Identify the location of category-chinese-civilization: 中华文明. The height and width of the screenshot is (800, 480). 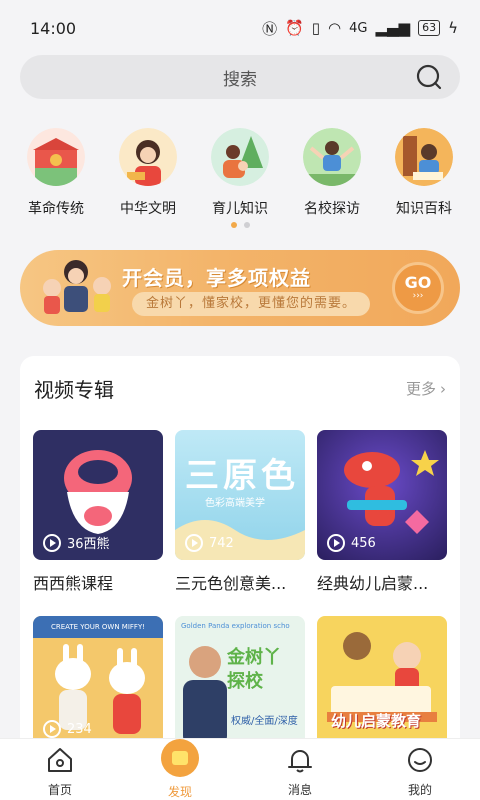
(148, 173).